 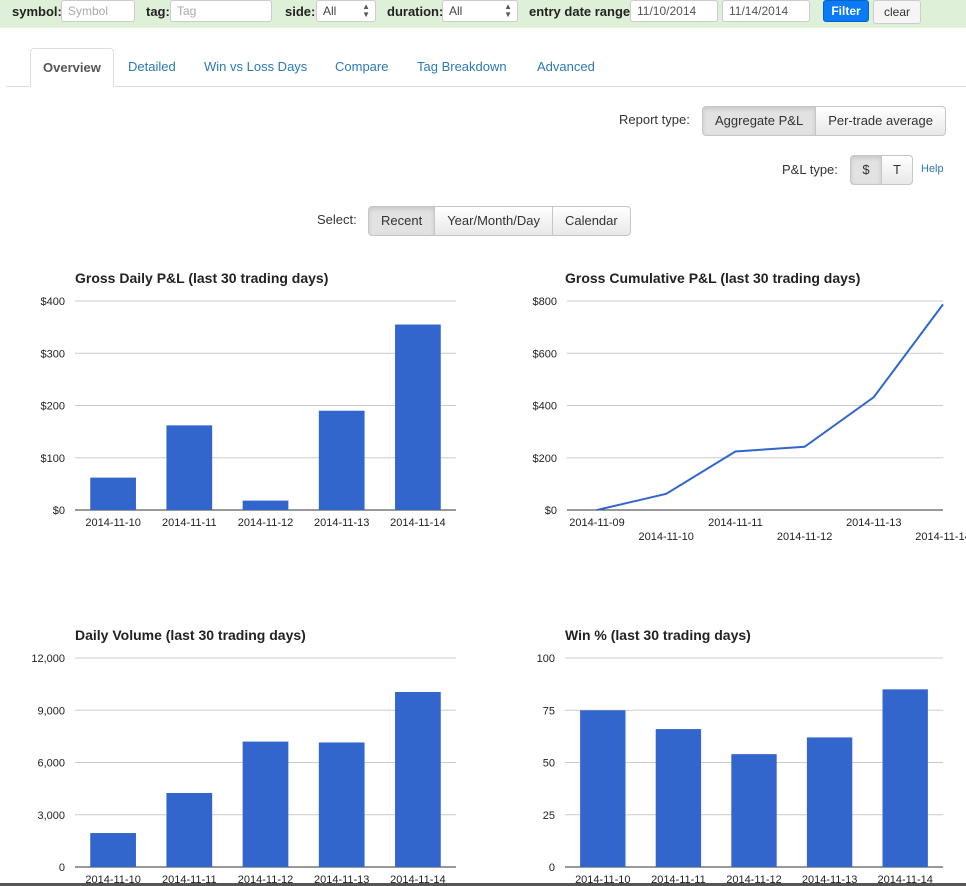 I want to click on recent-button: Recent, so click(x=402, y=221).